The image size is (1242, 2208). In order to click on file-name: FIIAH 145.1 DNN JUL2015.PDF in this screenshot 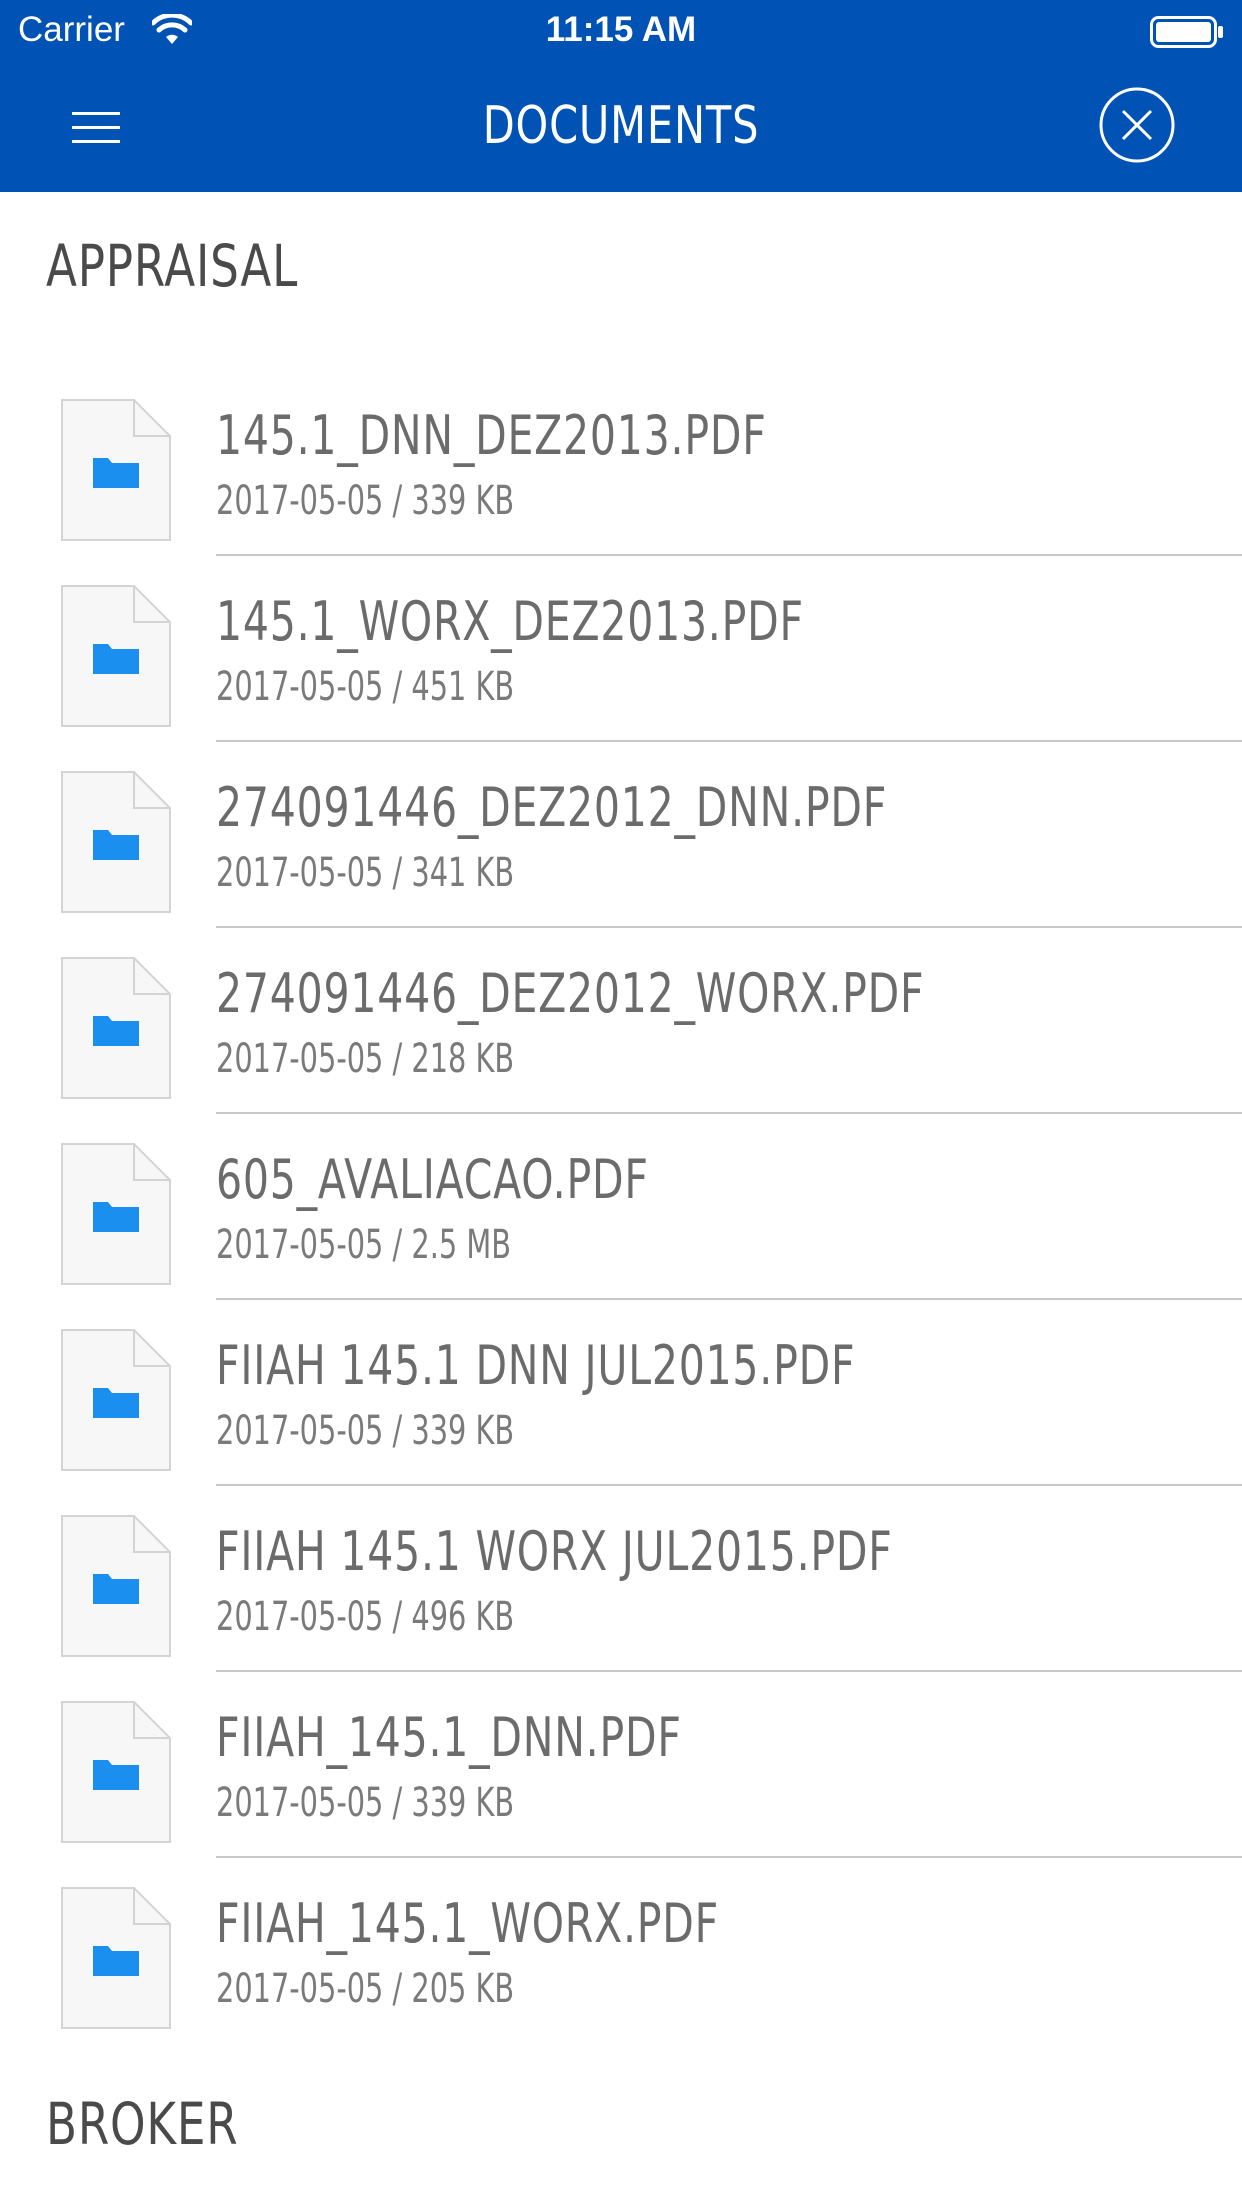, I will do `click(536, 1365)`.